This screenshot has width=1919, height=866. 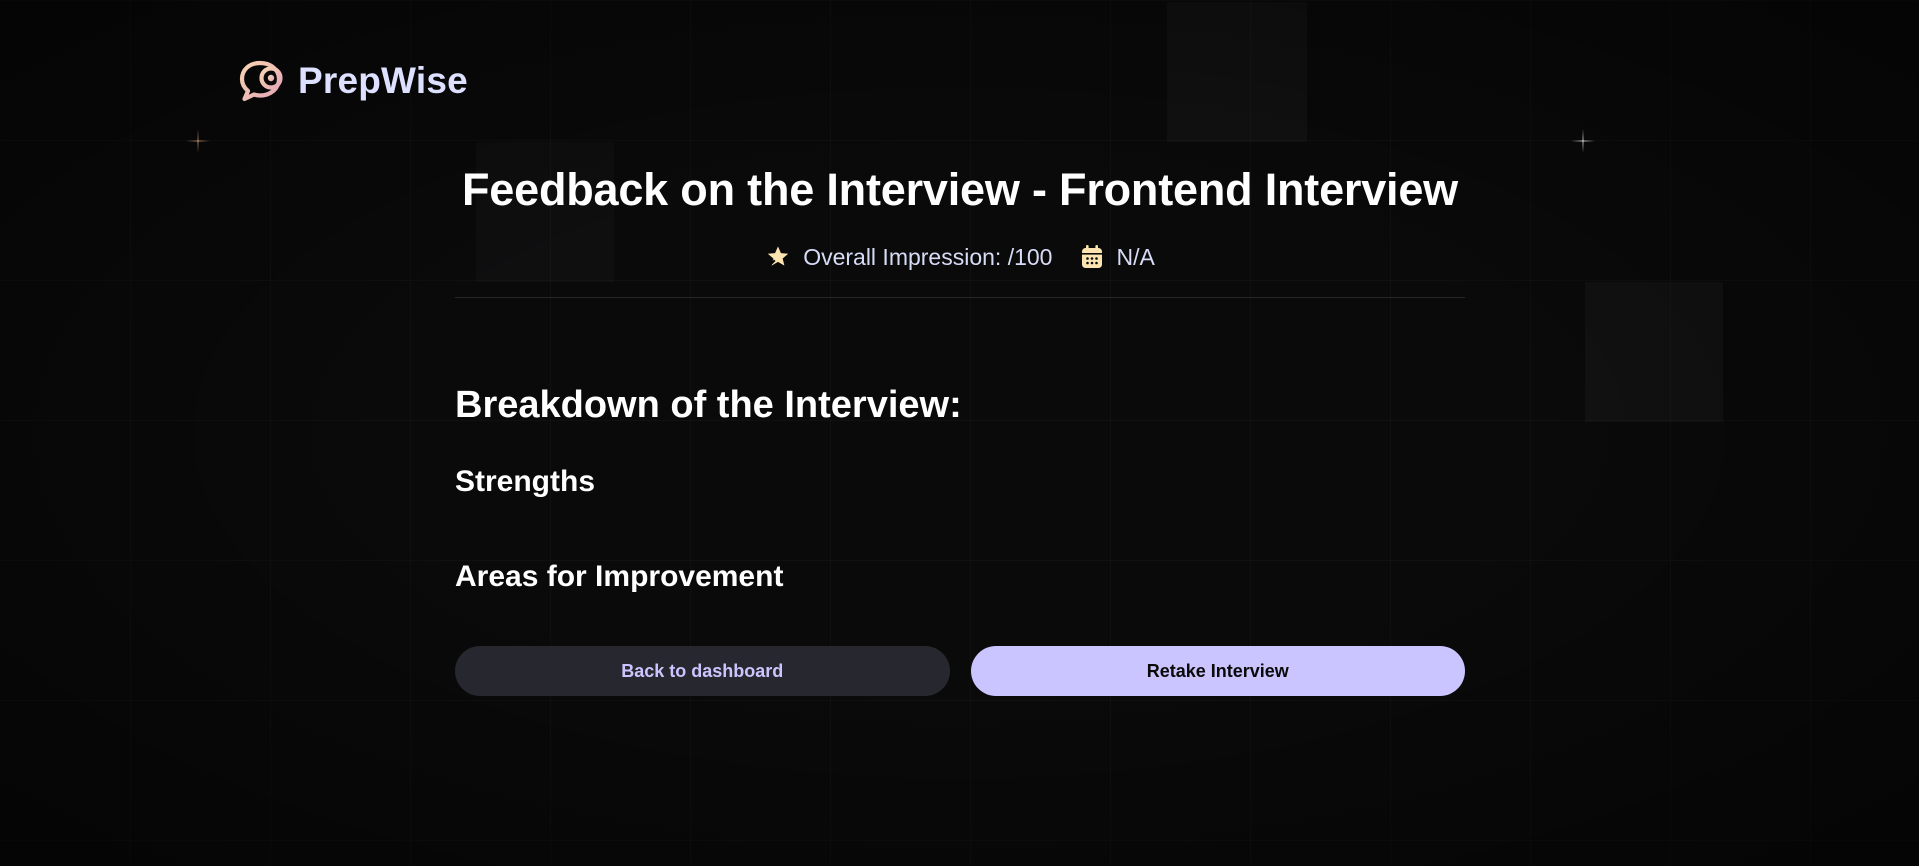 I want to click on breakdown-heading: Breakdown of the Interview:, so click(x=708, y=405).